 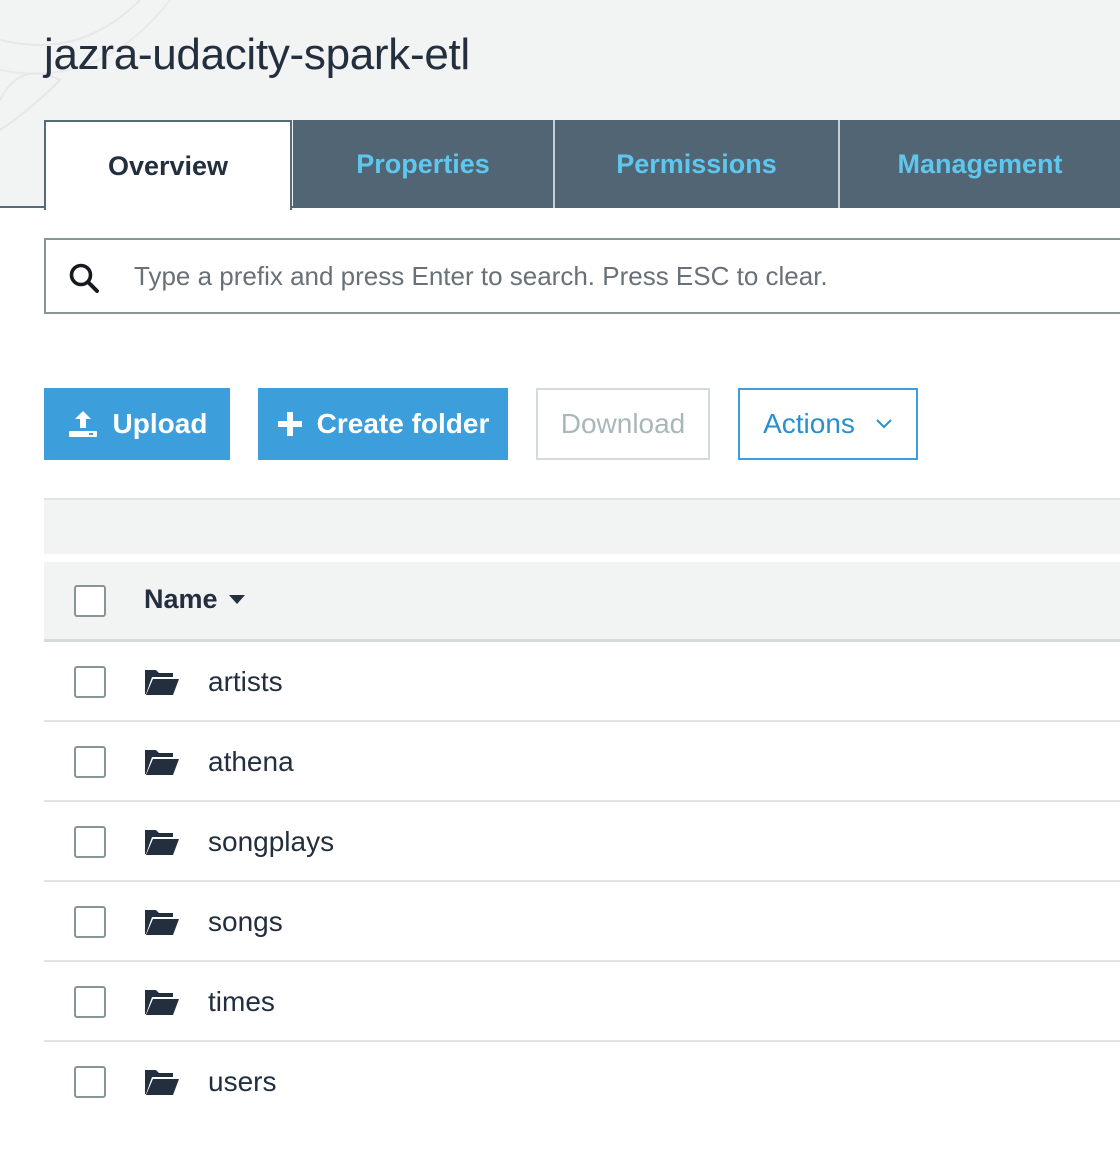 I want to click on name-column-label: Name, so click(x=181, y=599).